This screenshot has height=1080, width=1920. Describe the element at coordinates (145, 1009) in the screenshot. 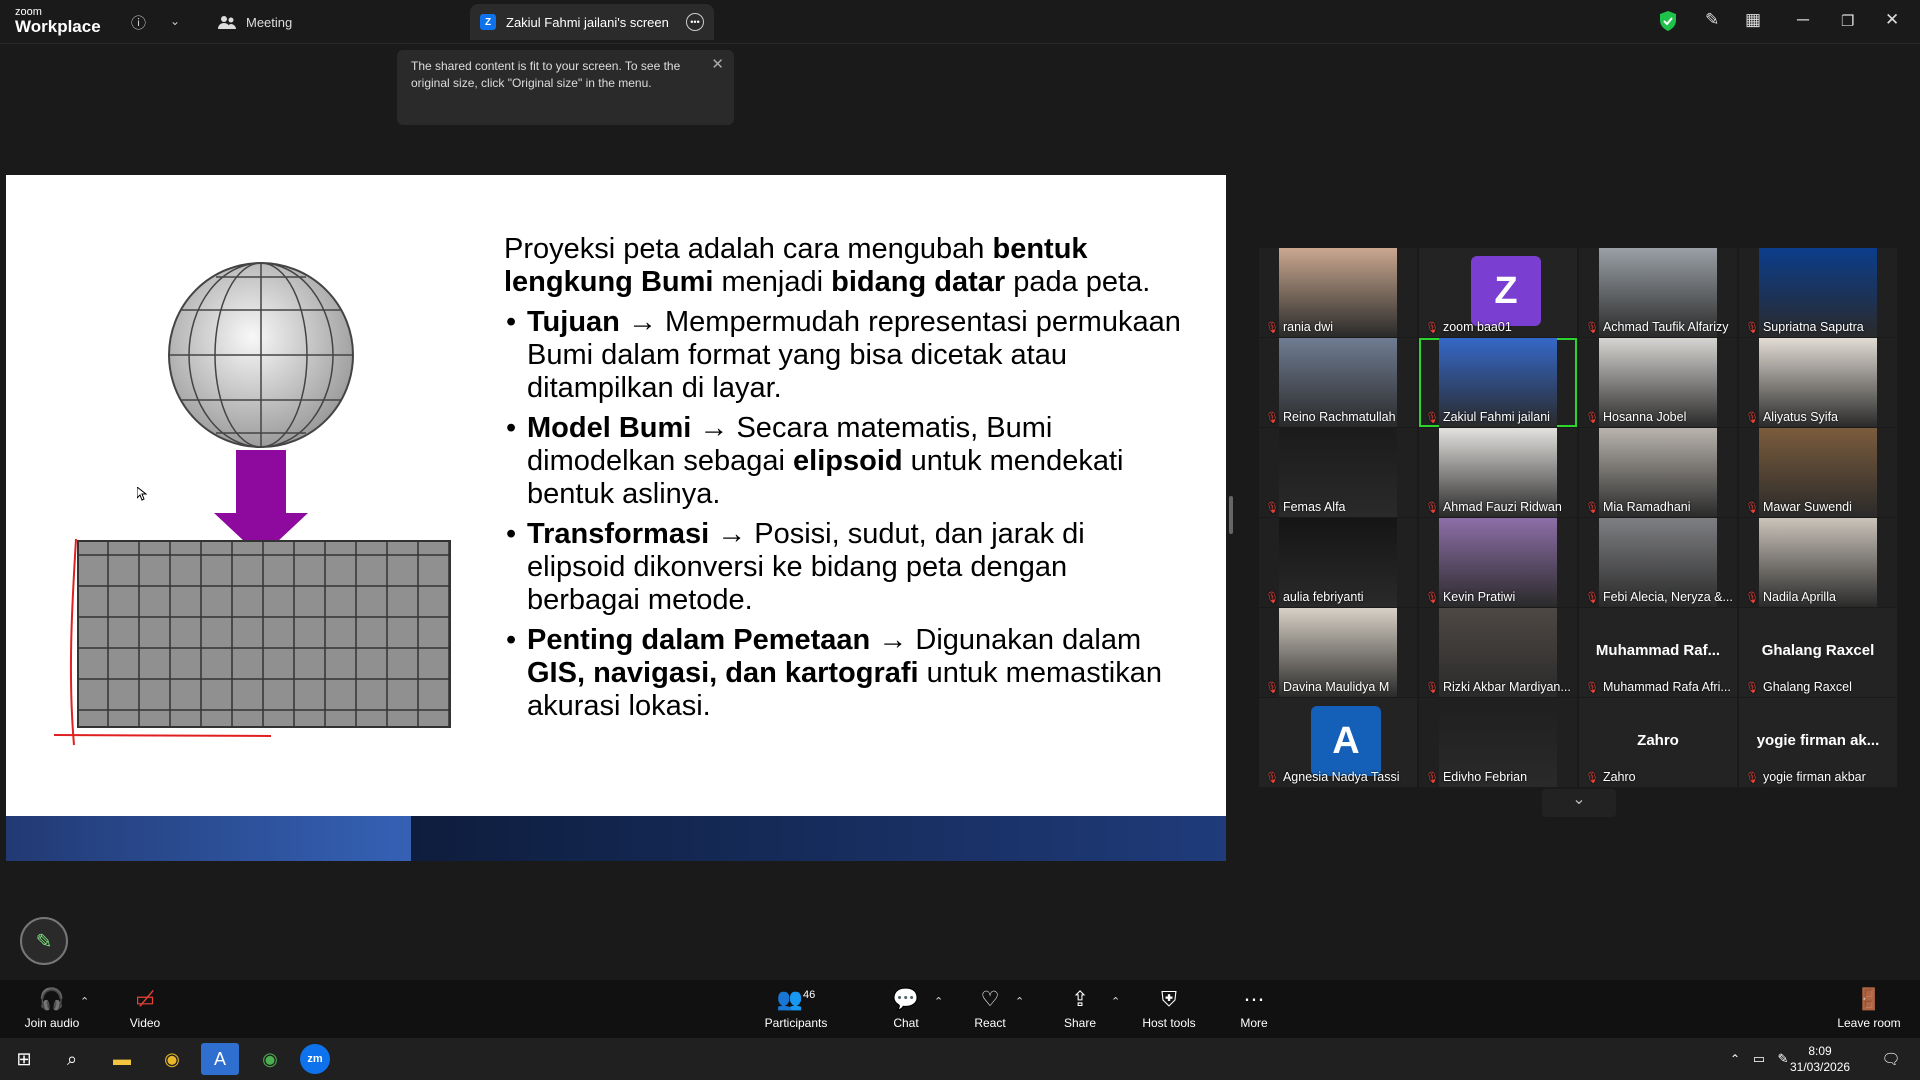

I see `video-button: ▭̸ Video` at that location.